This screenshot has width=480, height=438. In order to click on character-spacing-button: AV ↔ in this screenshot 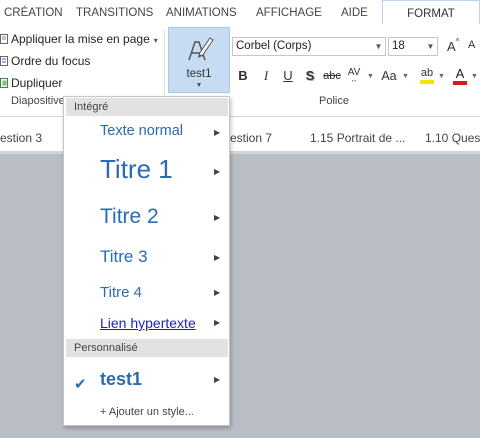, I will do `click(354, 76)`.